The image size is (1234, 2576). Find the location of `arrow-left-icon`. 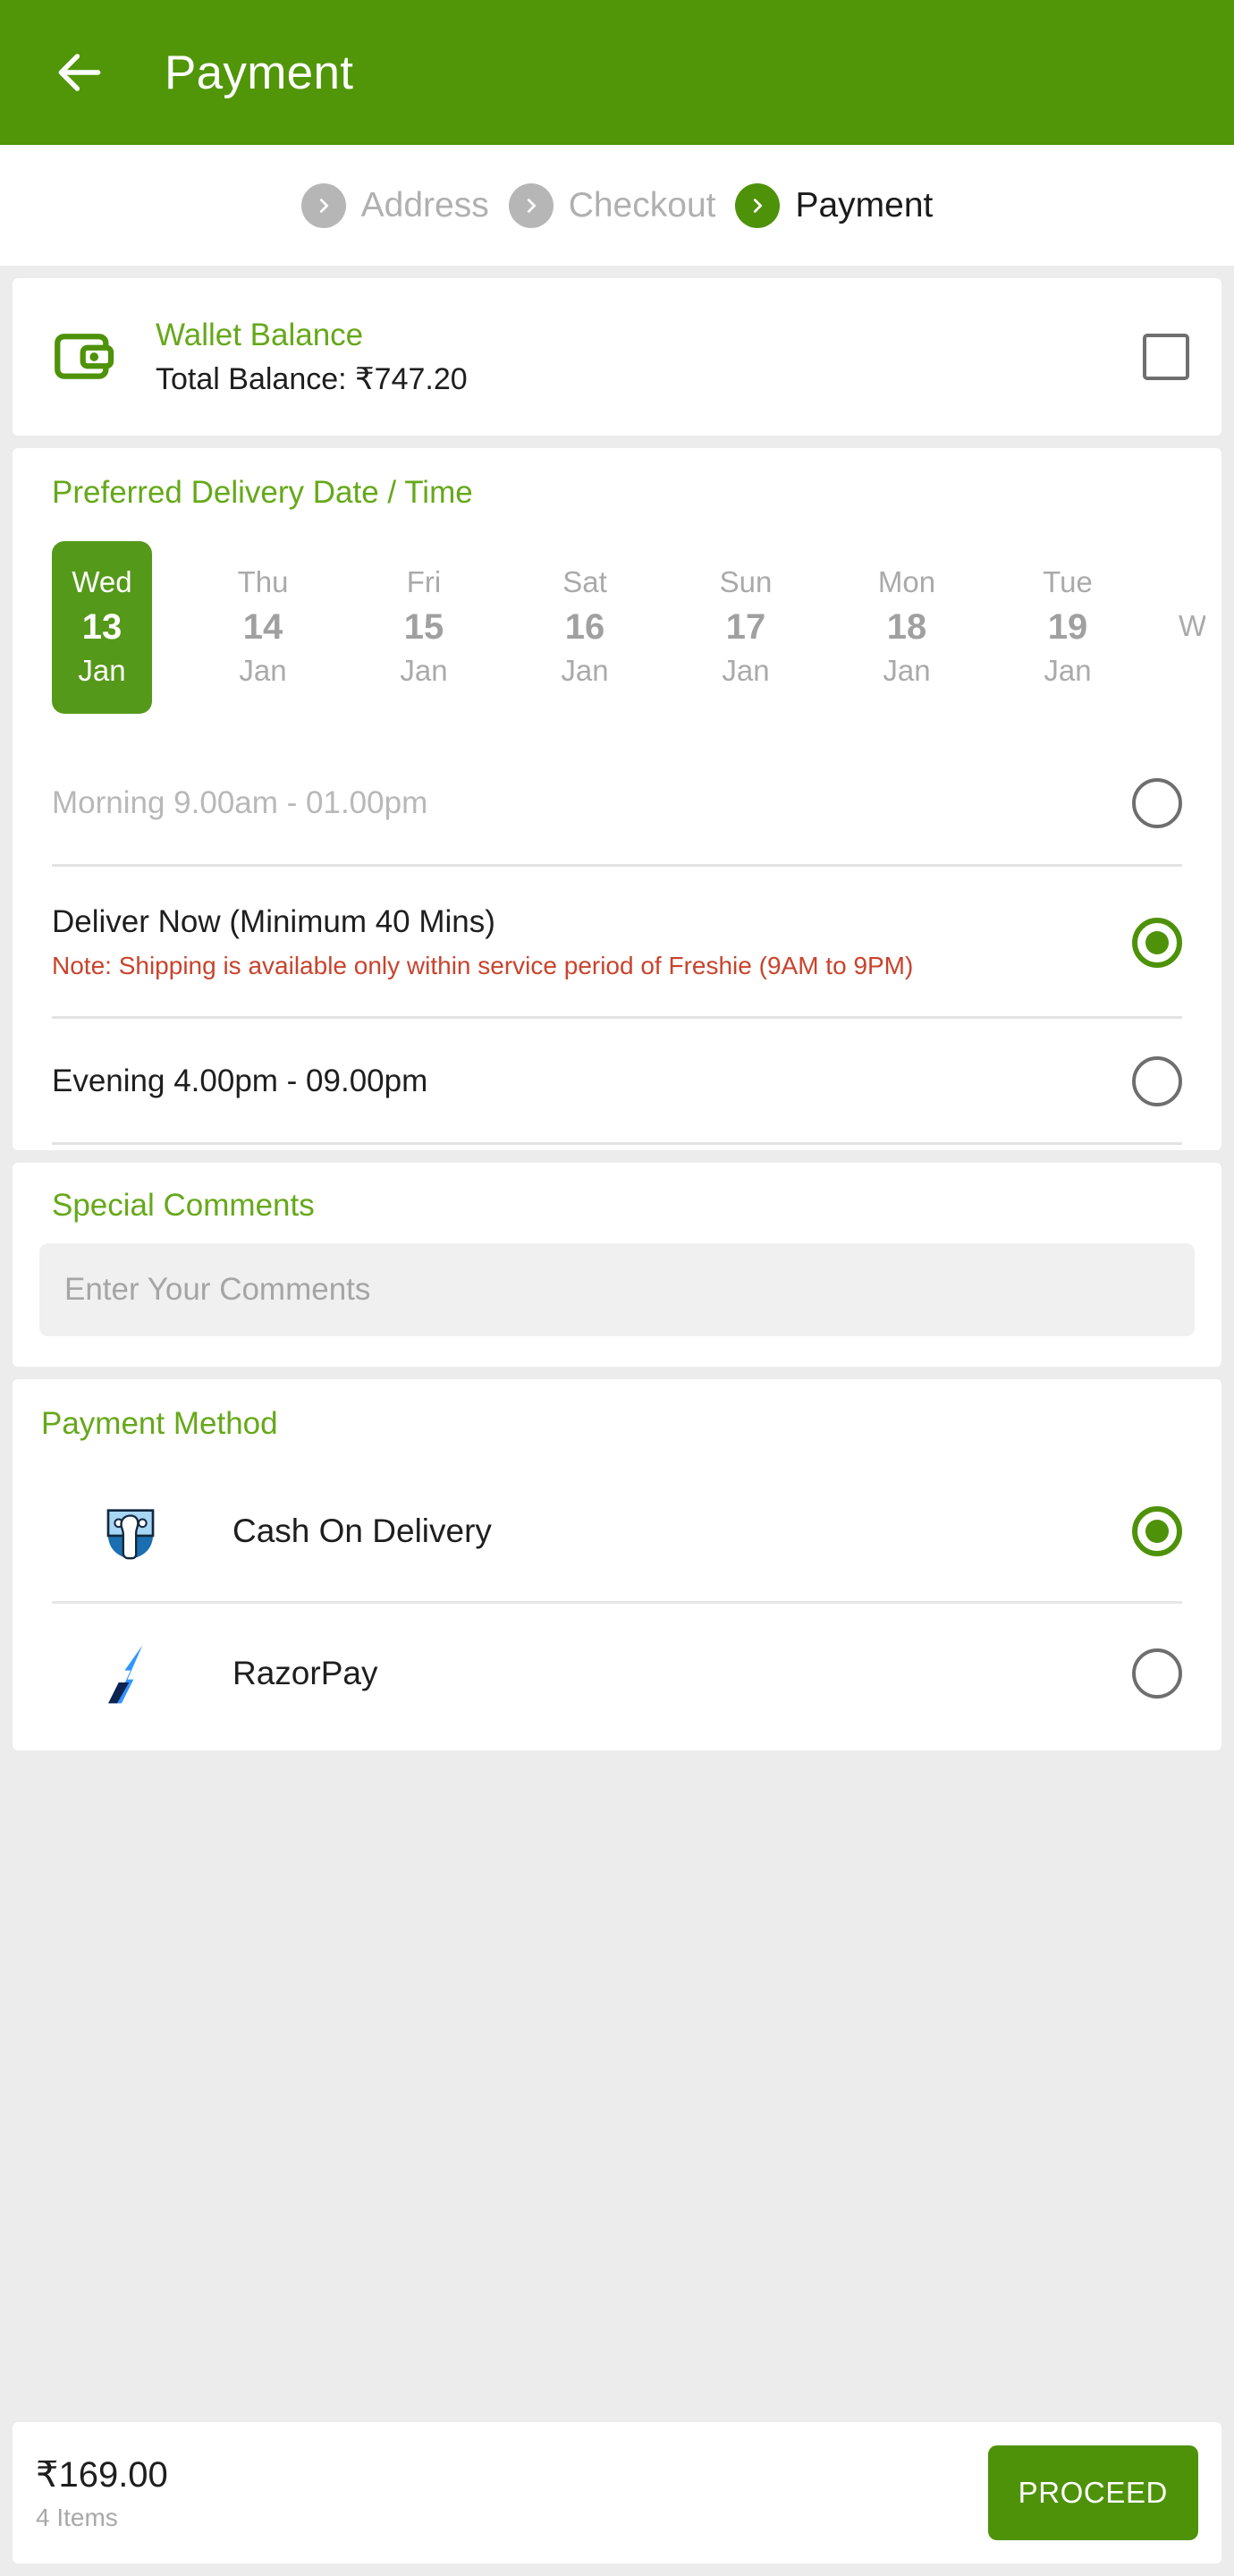

arrow-left-icon is located at coordinates (79, 72).